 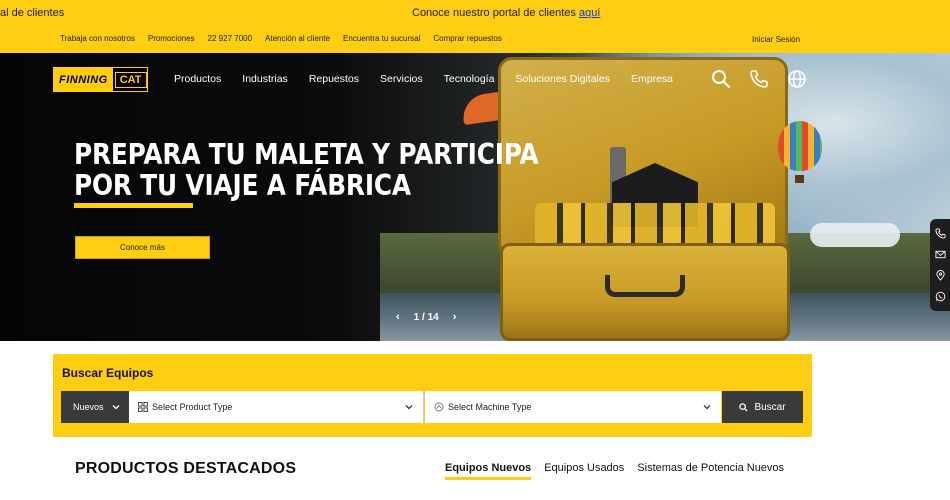 I want to click on utility-link-sucursal: Encuentra tu sucursal, so click(x=381, y=38).